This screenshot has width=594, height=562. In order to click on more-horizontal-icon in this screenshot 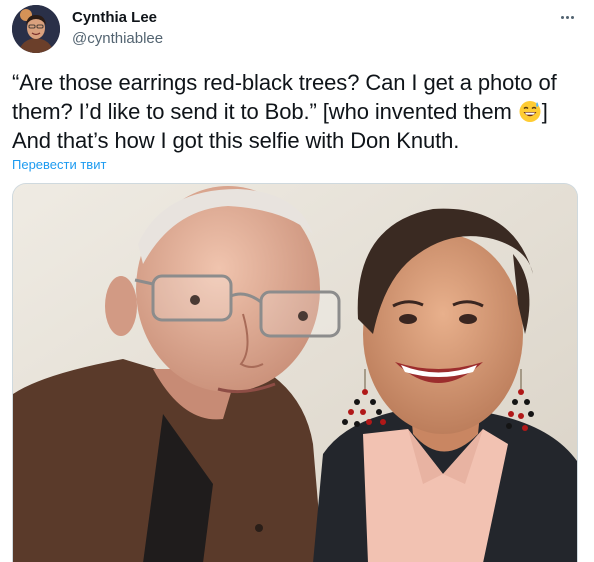, I will do `click(562, 17)`.